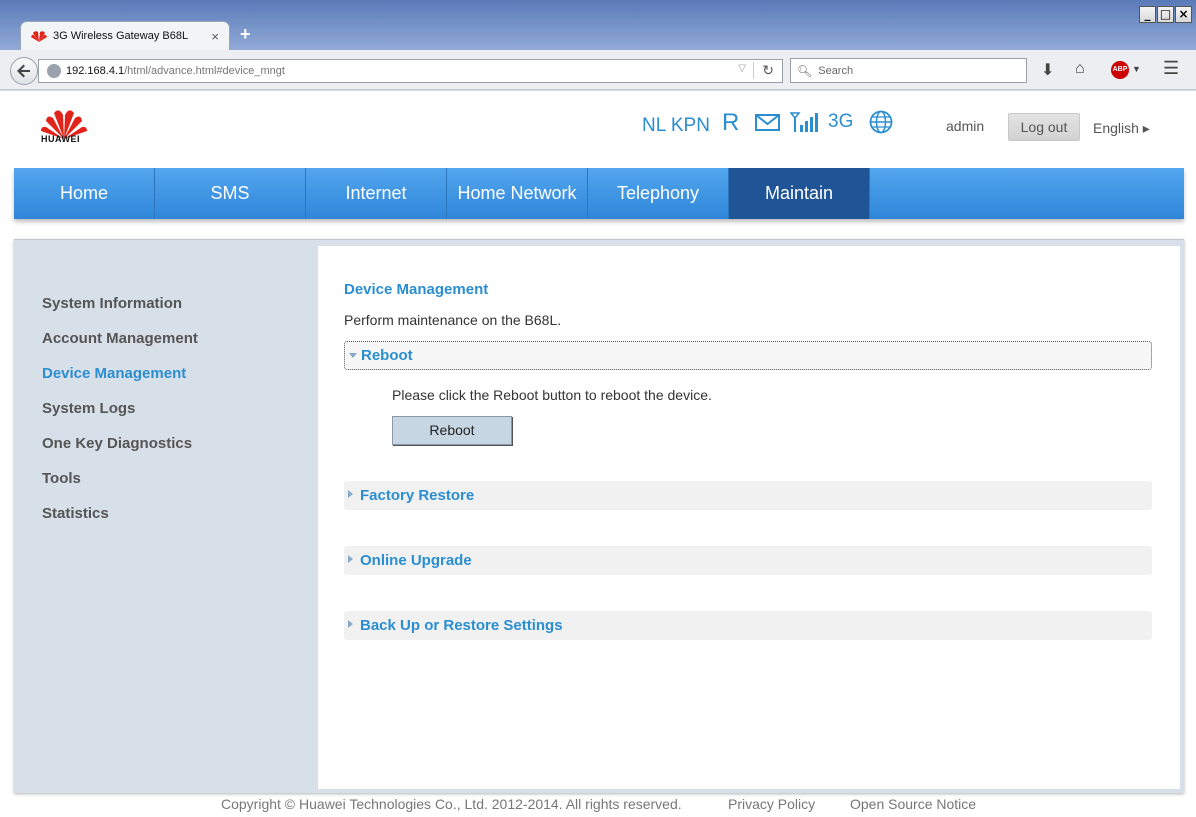  Describe the element at coordinates (881, 122) in the screenshot. I see `internet-globe-icon` at that location.